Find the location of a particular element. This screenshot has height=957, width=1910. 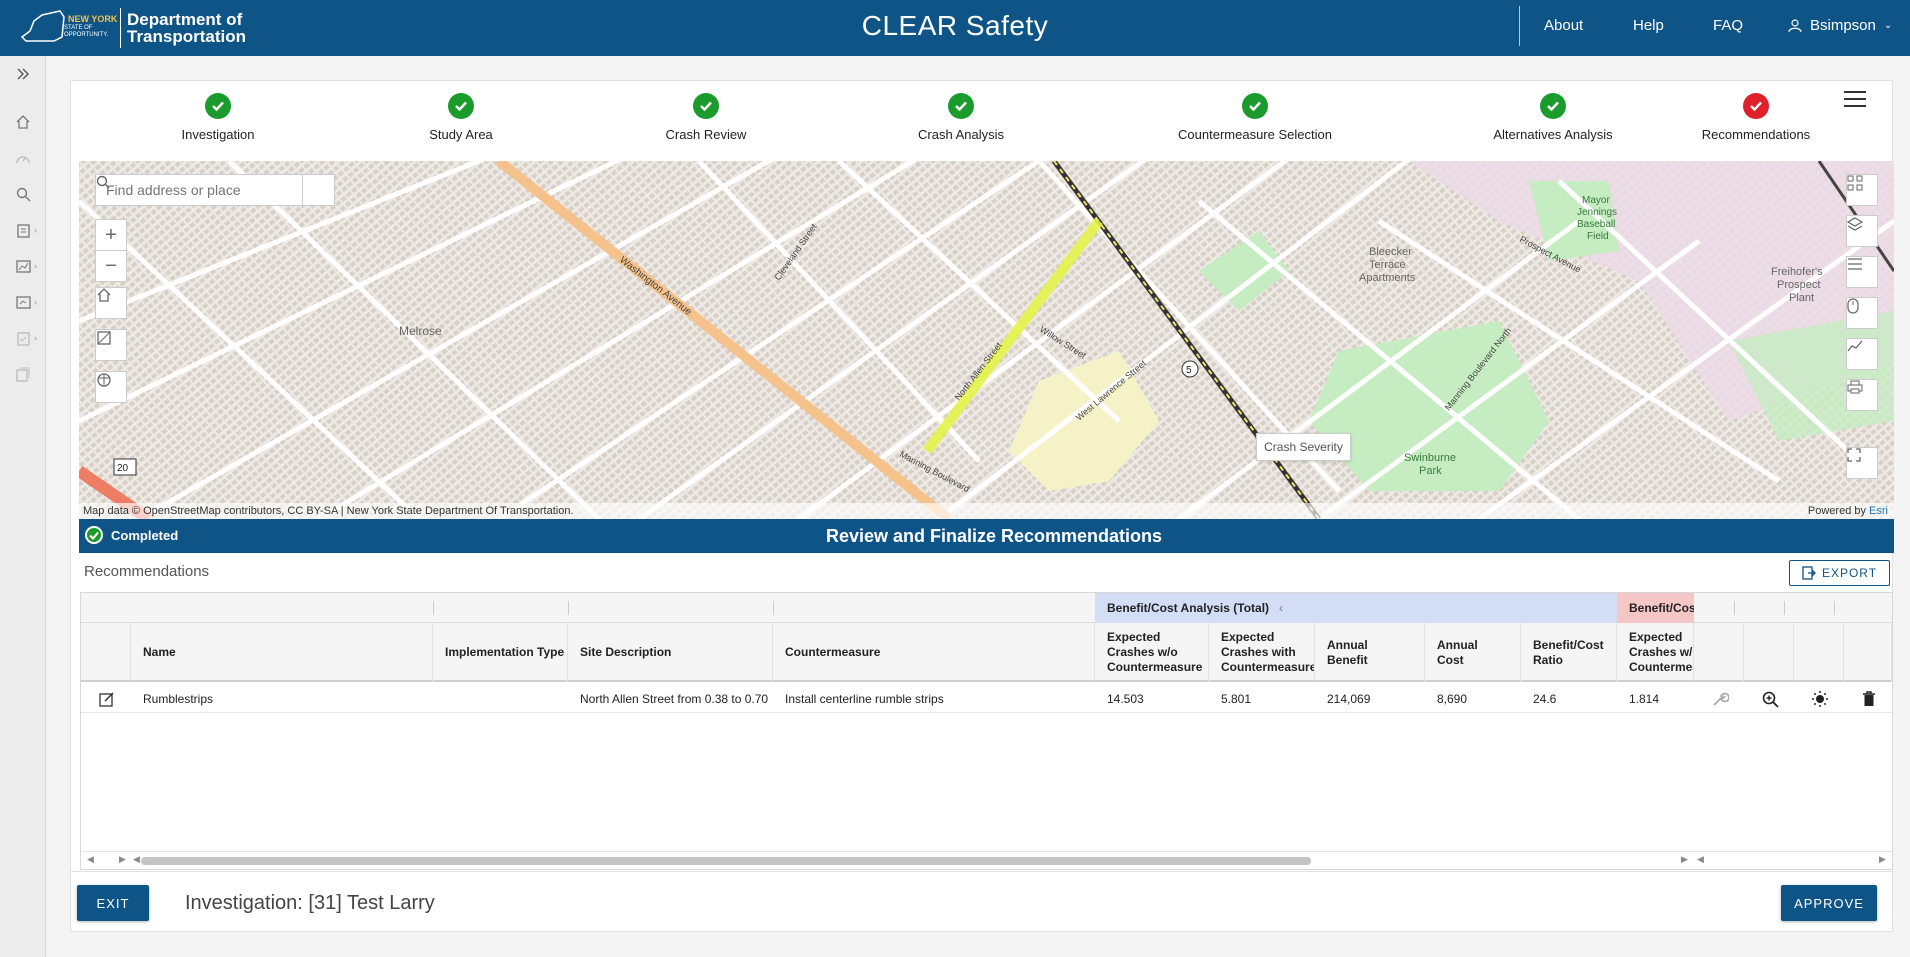

col-countermeasure: Countermeasure is located at coordinates (934, 652).